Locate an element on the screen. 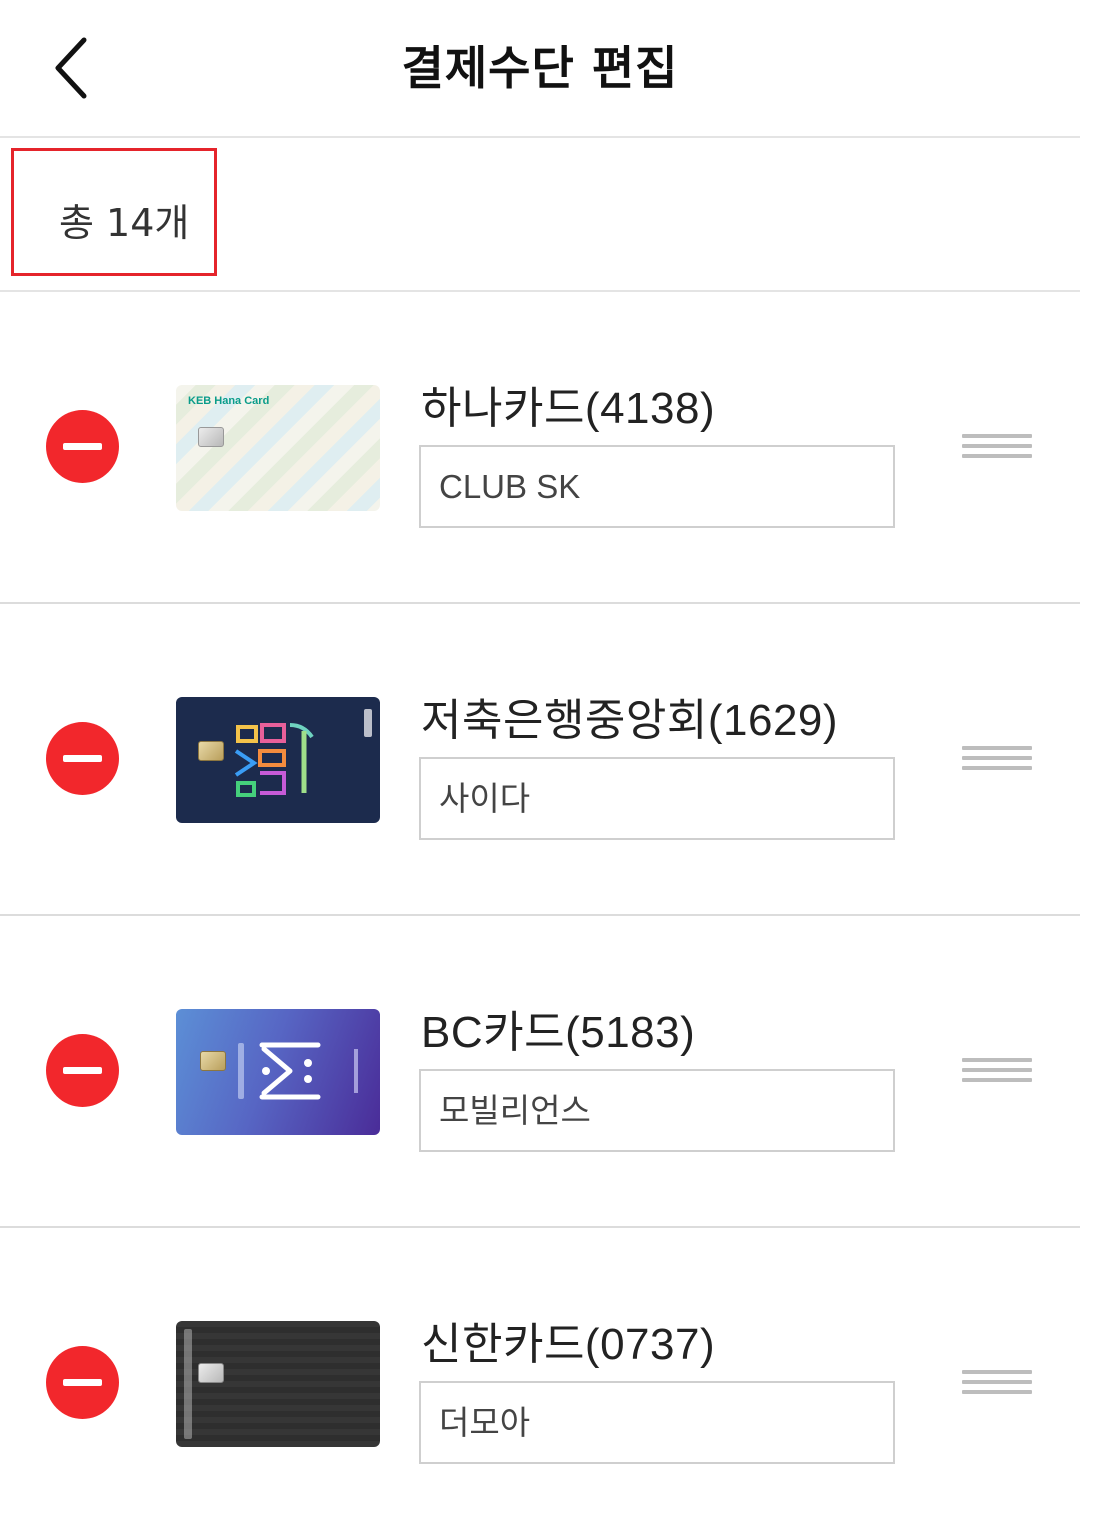 The image size is (1096, 1516). card-name: 신한카드(0737) is located at coordinates (568, 1344).